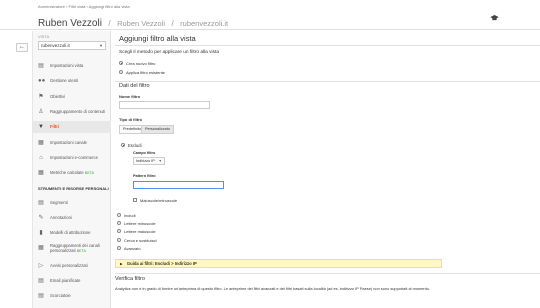 This screenshot has height=308, width=540. Describe the element at coordinates (119, 231) in the screenshot. I see `radio-uppercase` at that location.